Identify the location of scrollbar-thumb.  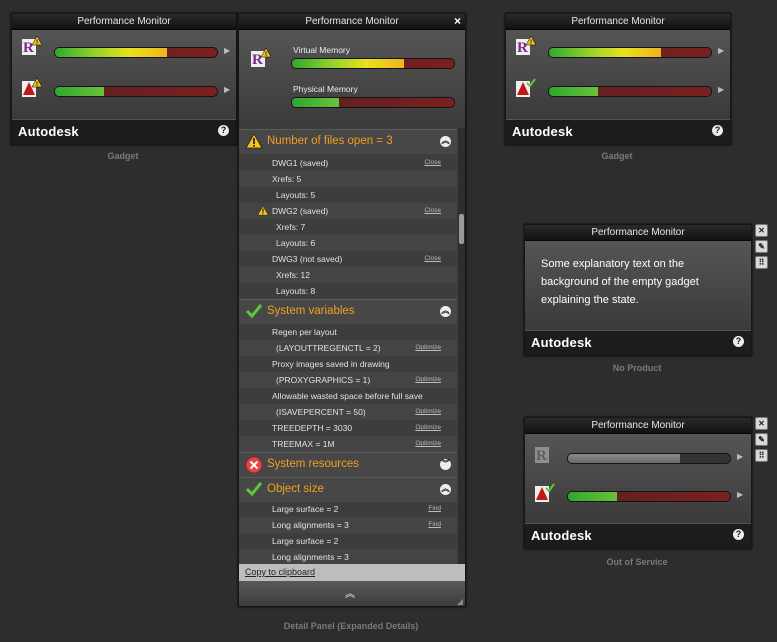
(461, 229).